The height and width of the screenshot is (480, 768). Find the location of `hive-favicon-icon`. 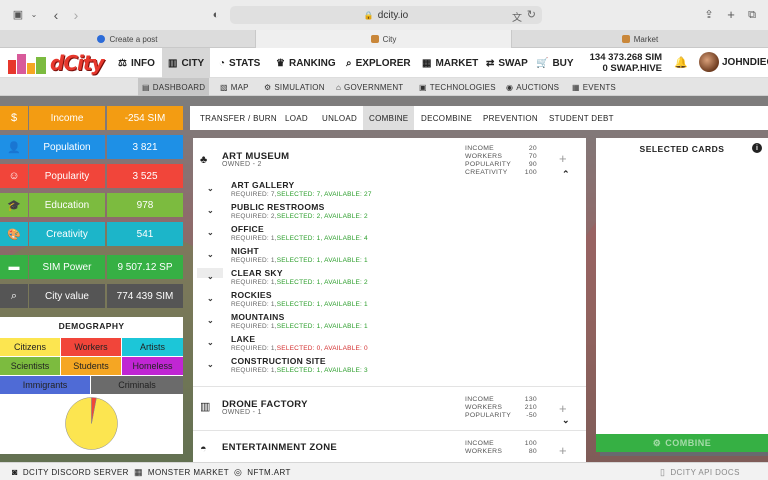

hive-favicon-icon is located at coordinates (101, 39).